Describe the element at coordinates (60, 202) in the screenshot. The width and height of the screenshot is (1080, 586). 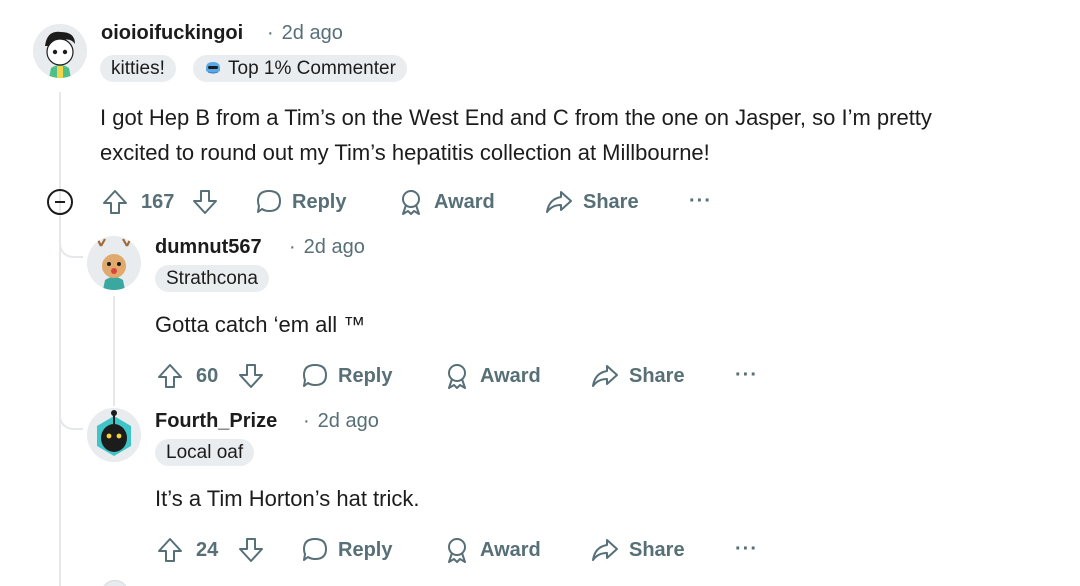
I see `collapse-thread-button` at that location.